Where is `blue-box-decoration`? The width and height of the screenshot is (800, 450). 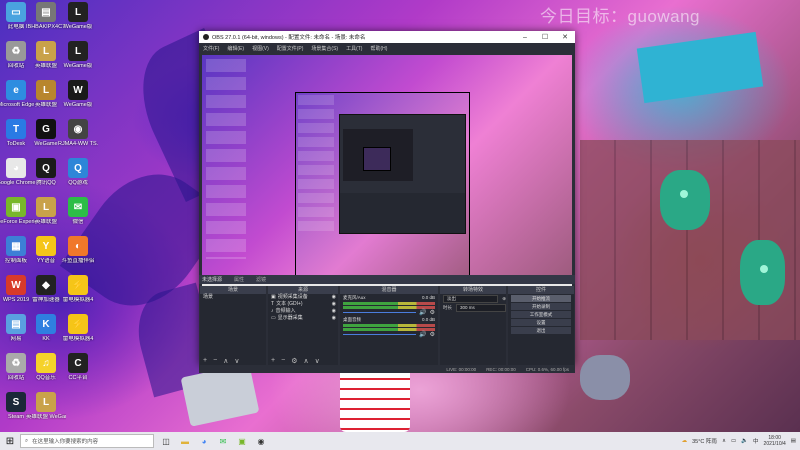
blue-box-decoration is located at coordinates (700, 67).